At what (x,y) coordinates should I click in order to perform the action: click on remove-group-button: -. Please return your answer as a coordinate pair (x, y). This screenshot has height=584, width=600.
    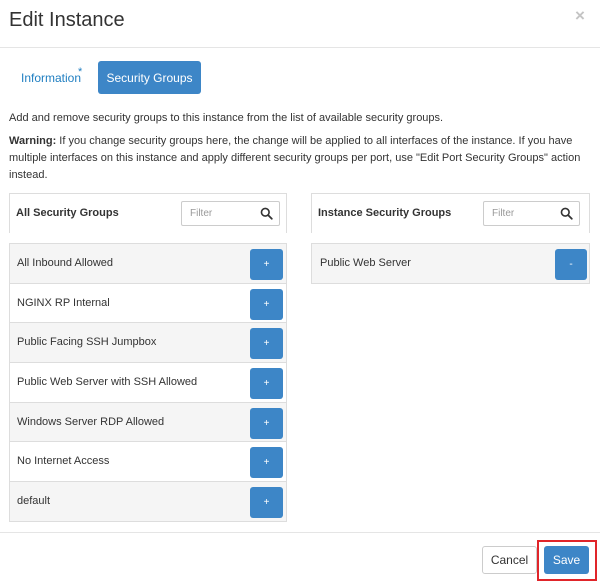
    Looking at the image, I should click on (571, 264).